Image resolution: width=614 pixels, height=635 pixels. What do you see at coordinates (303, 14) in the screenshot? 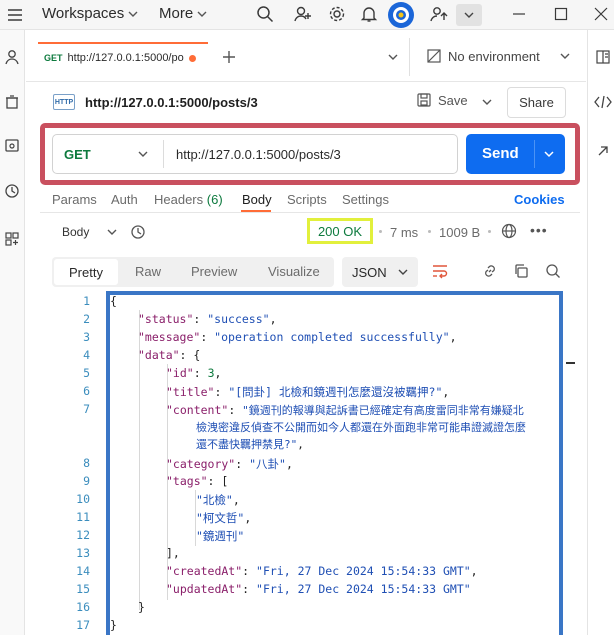
I see `invite-user-icon` at bounding box center [303, 14].